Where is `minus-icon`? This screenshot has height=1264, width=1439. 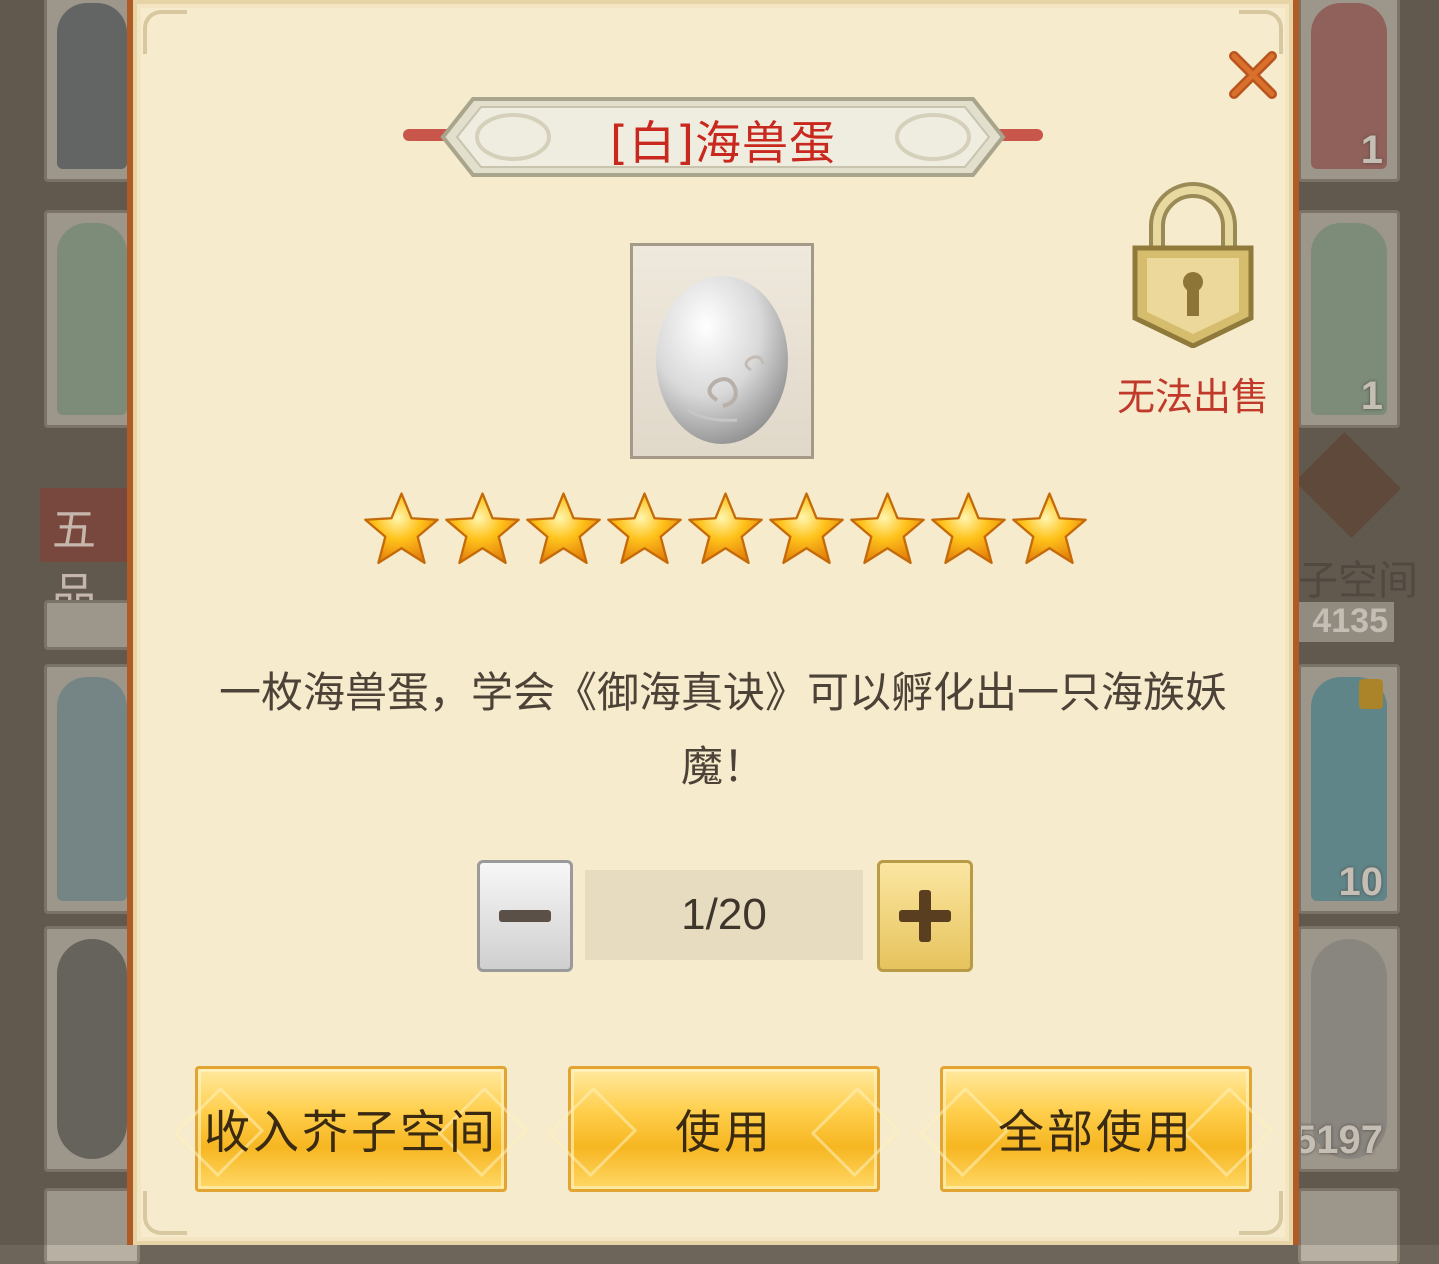 minus-icon is located at coordinates (525, 916).